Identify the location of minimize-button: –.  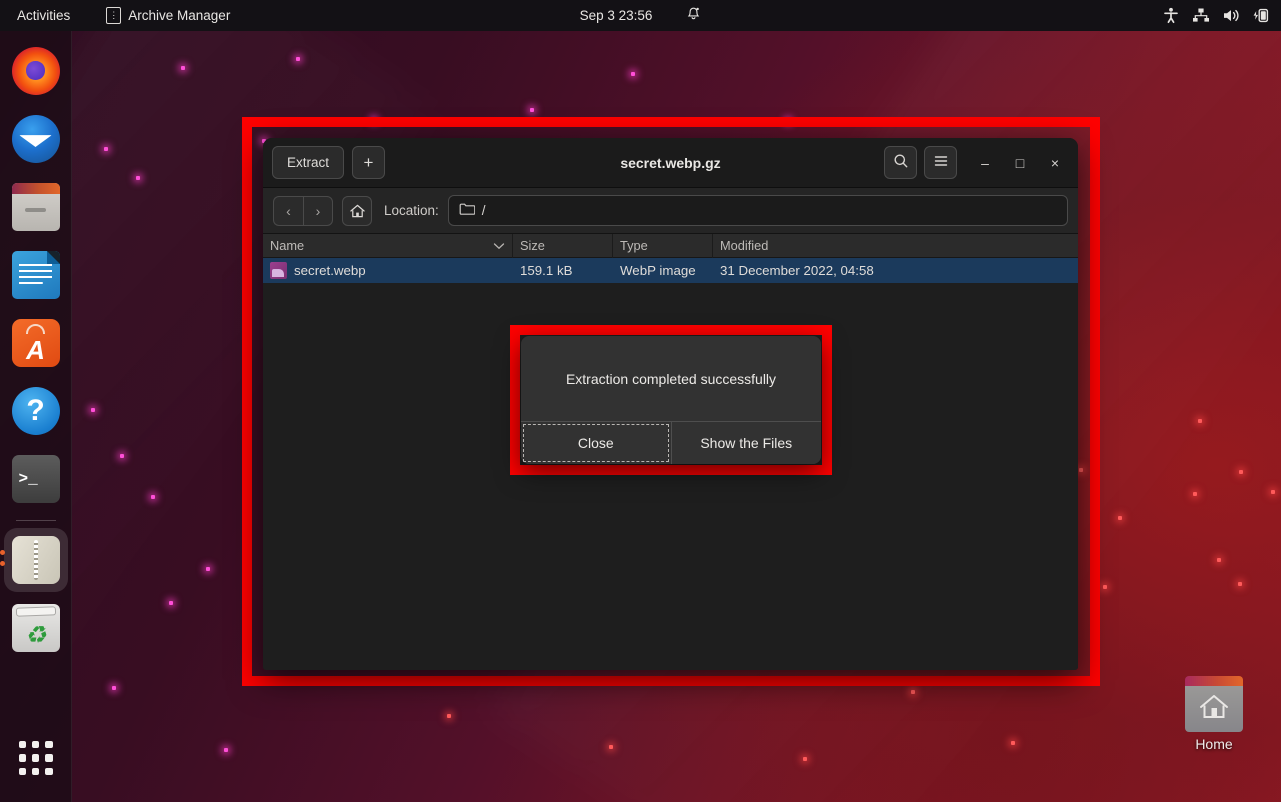
(985, 163).